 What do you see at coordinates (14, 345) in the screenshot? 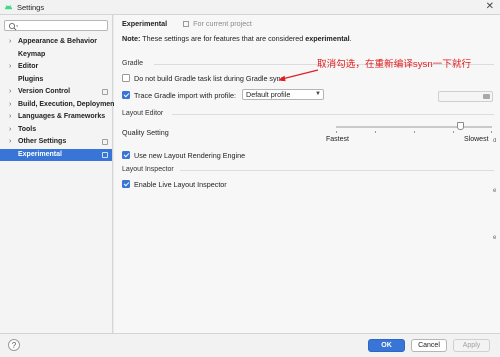
I see `help-button: ?` at bounding box center [14, 345].